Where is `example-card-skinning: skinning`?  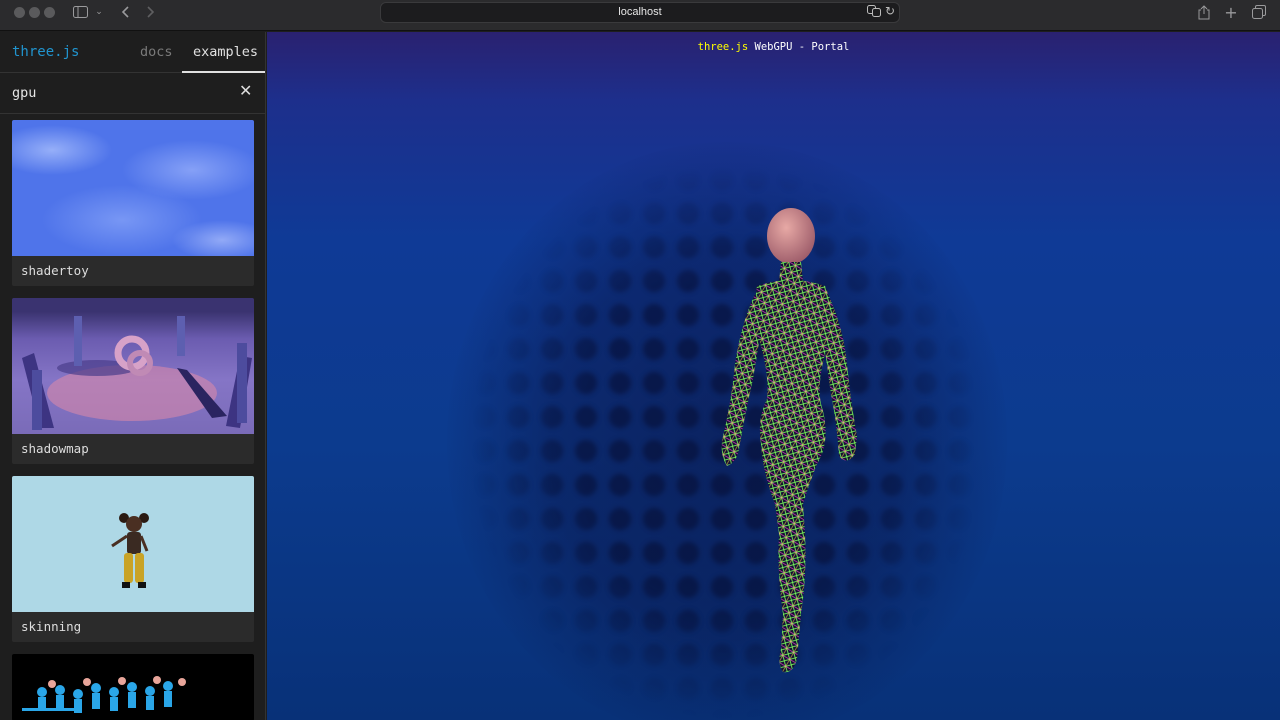 example-card-skinning: skinning is located at coordinates (133, 559).